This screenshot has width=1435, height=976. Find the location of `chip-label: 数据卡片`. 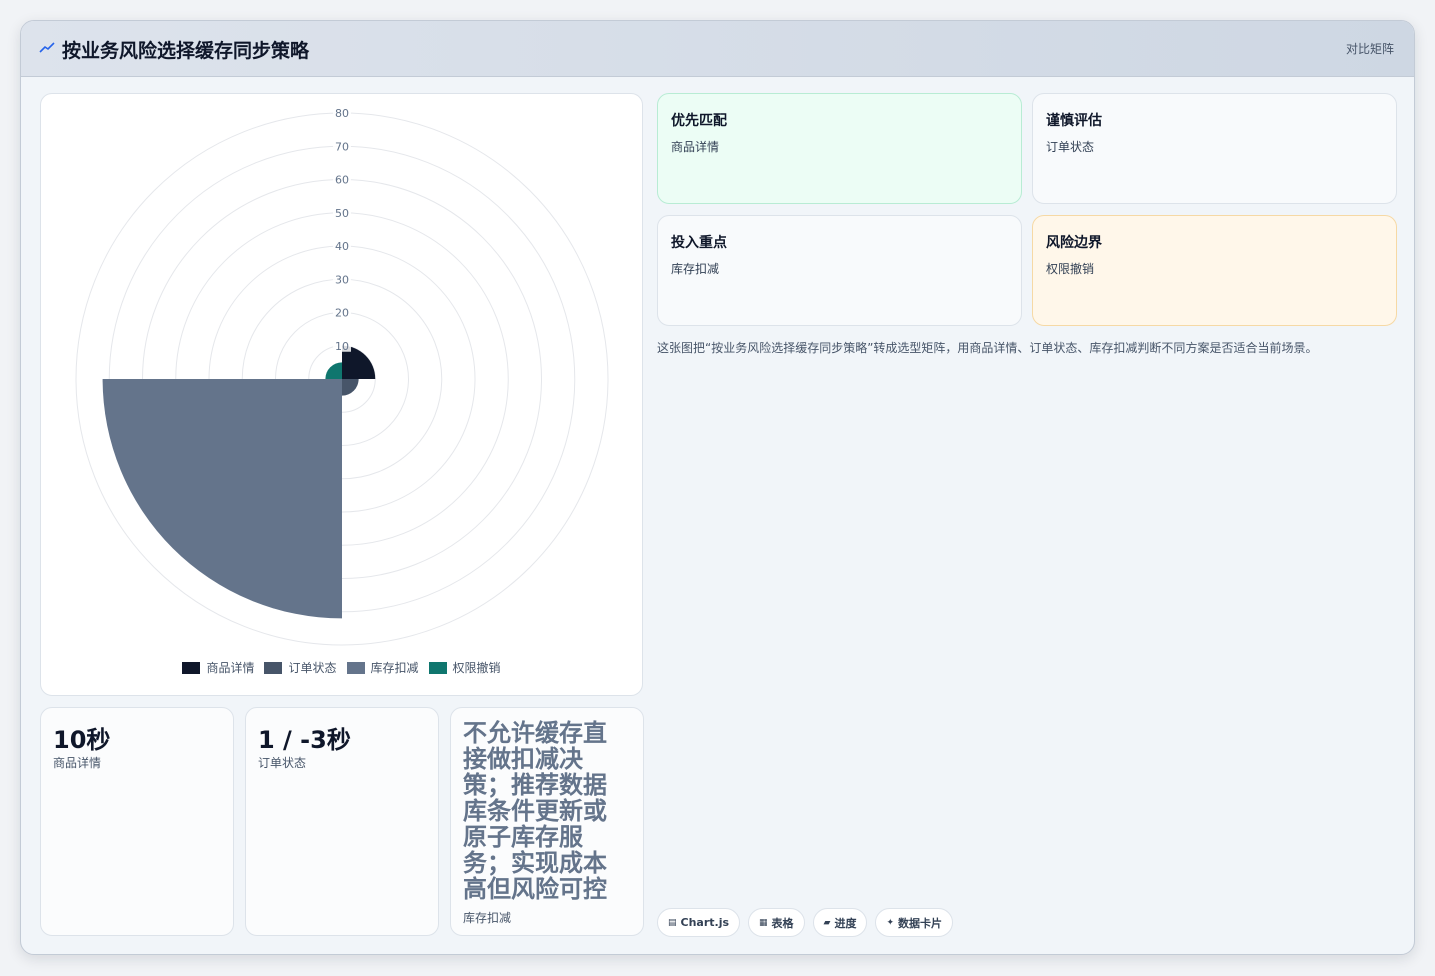

chip-label: 数据卡片 is located at coordinates (920, 923).